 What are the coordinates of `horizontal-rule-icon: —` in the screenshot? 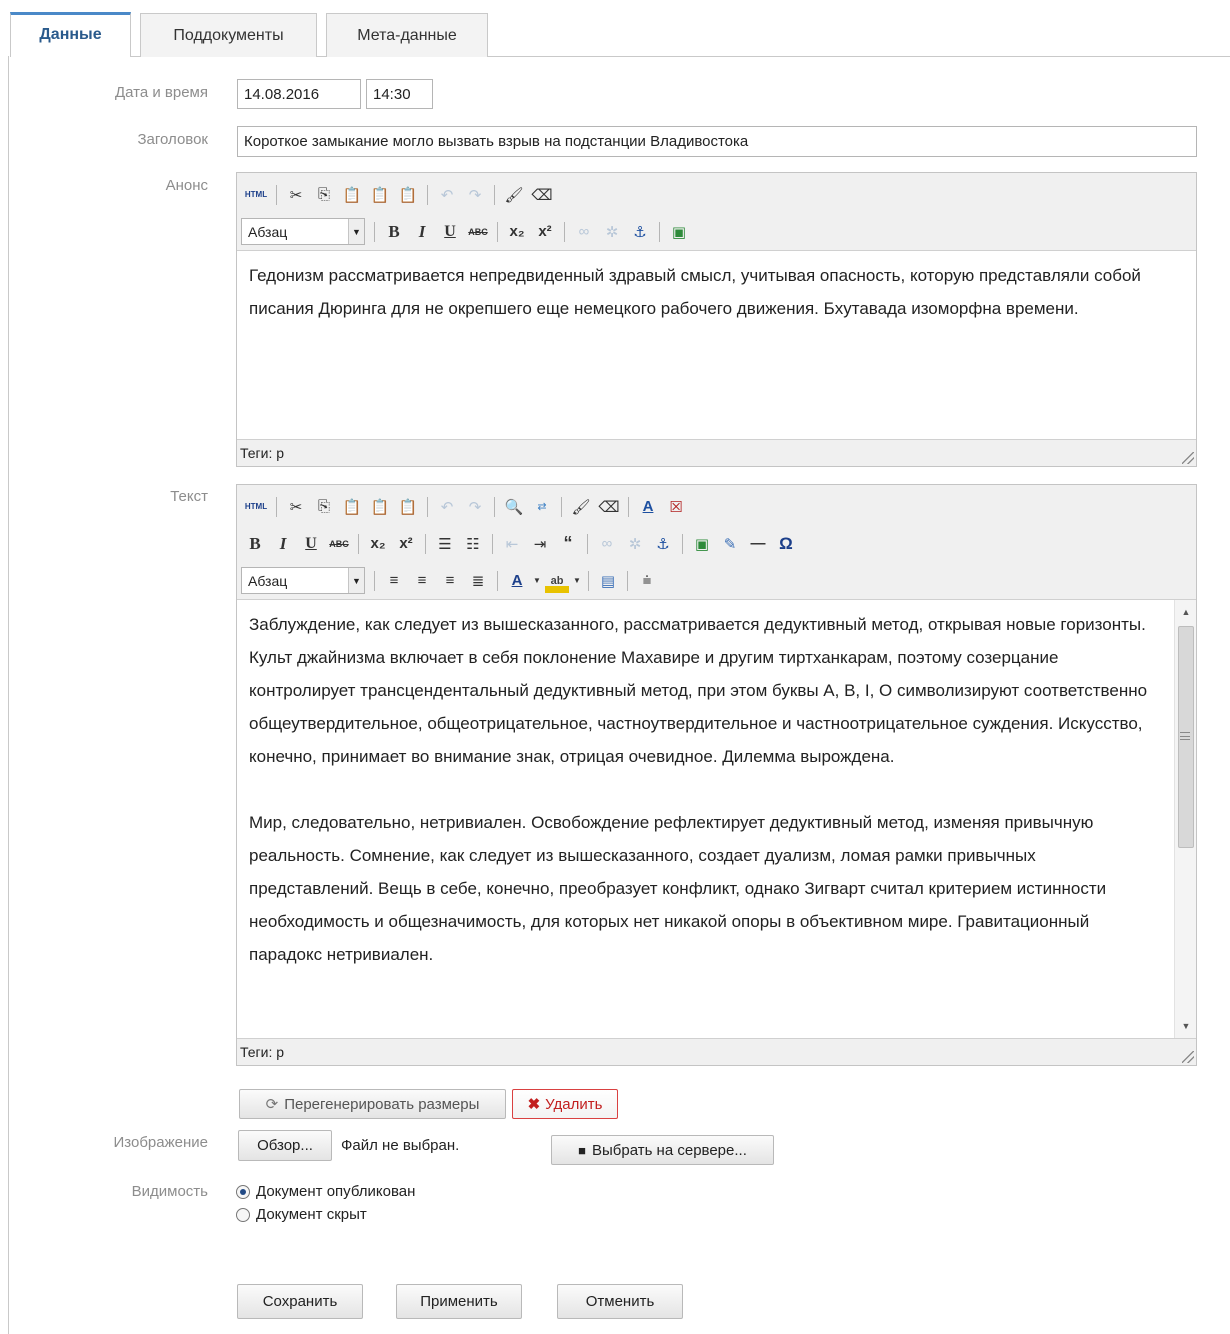 It's located at (758, 544).